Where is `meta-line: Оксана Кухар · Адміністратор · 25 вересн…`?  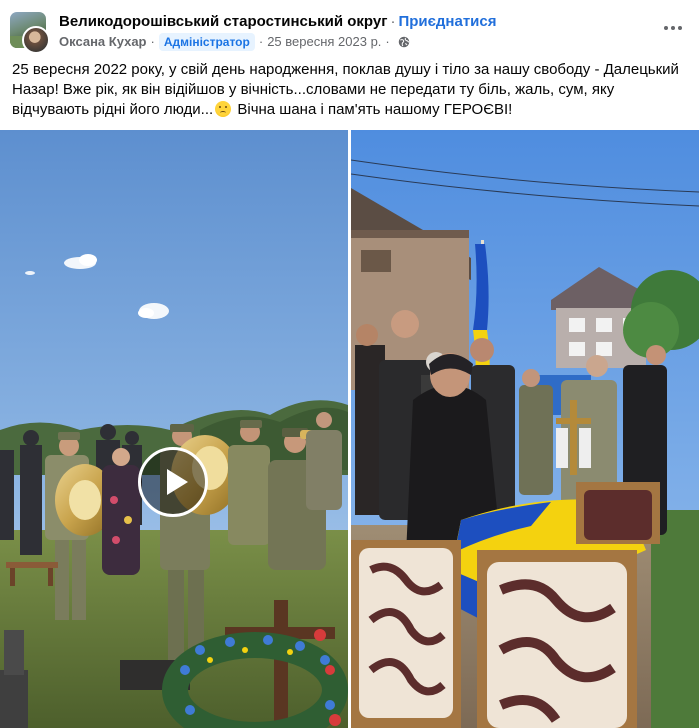
meta-line: Оксана Кухар · Адміністратор · 25 вересн… is located at coordinates (339, 42).